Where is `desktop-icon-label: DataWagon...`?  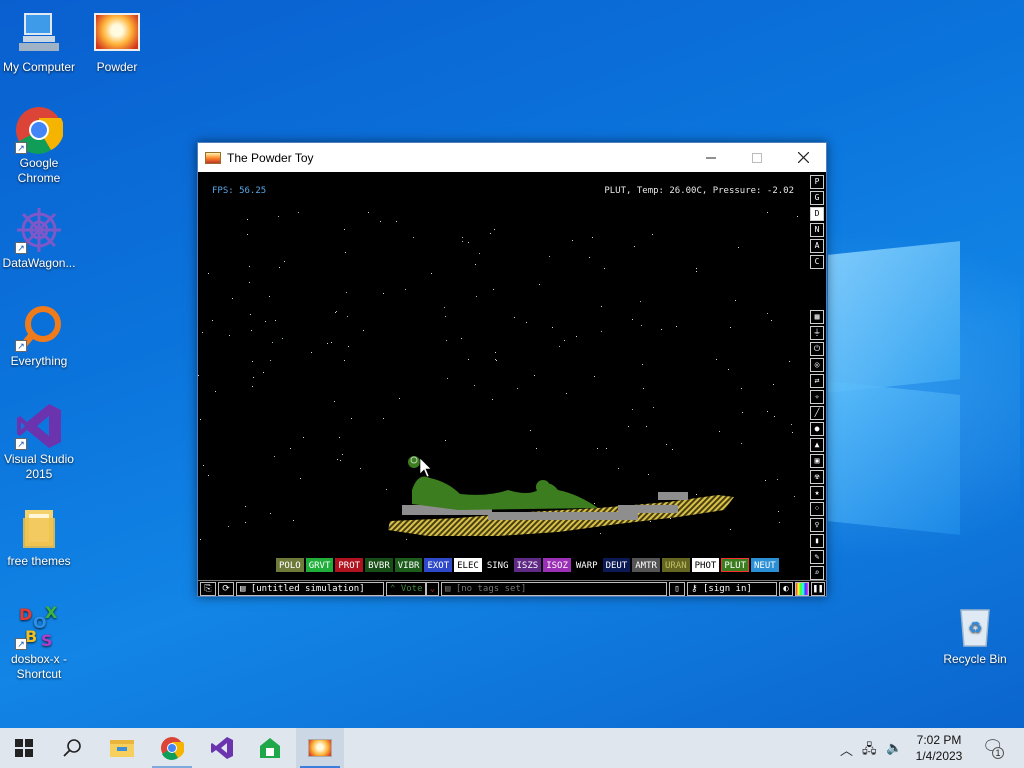 desktop-icon-label: DataWagon... is located at coordinates (39, 263).